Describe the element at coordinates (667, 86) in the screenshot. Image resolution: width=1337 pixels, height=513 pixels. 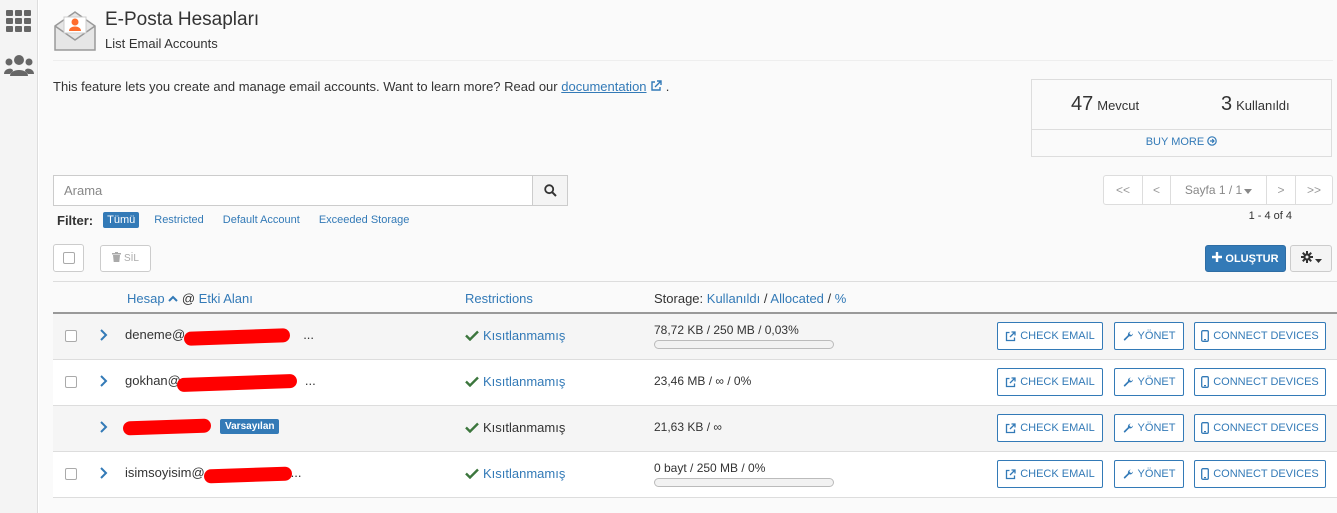
I see `intro-tail: .` at that location.